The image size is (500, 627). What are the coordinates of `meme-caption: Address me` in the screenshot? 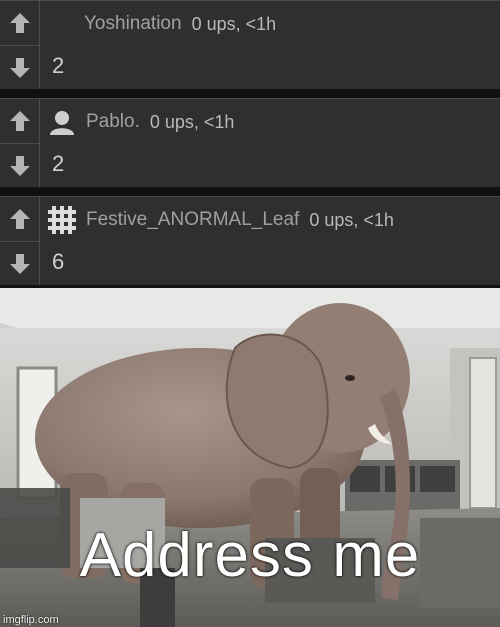 It's located at (250, 555).